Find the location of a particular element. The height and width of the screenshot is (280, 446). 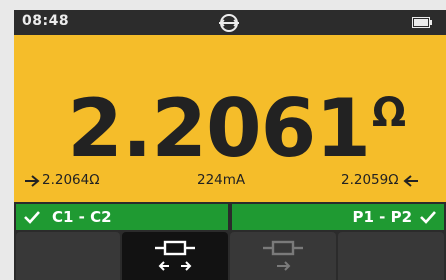

reverse-reading: 2.2059Ω is located at coordinates (380, 180).